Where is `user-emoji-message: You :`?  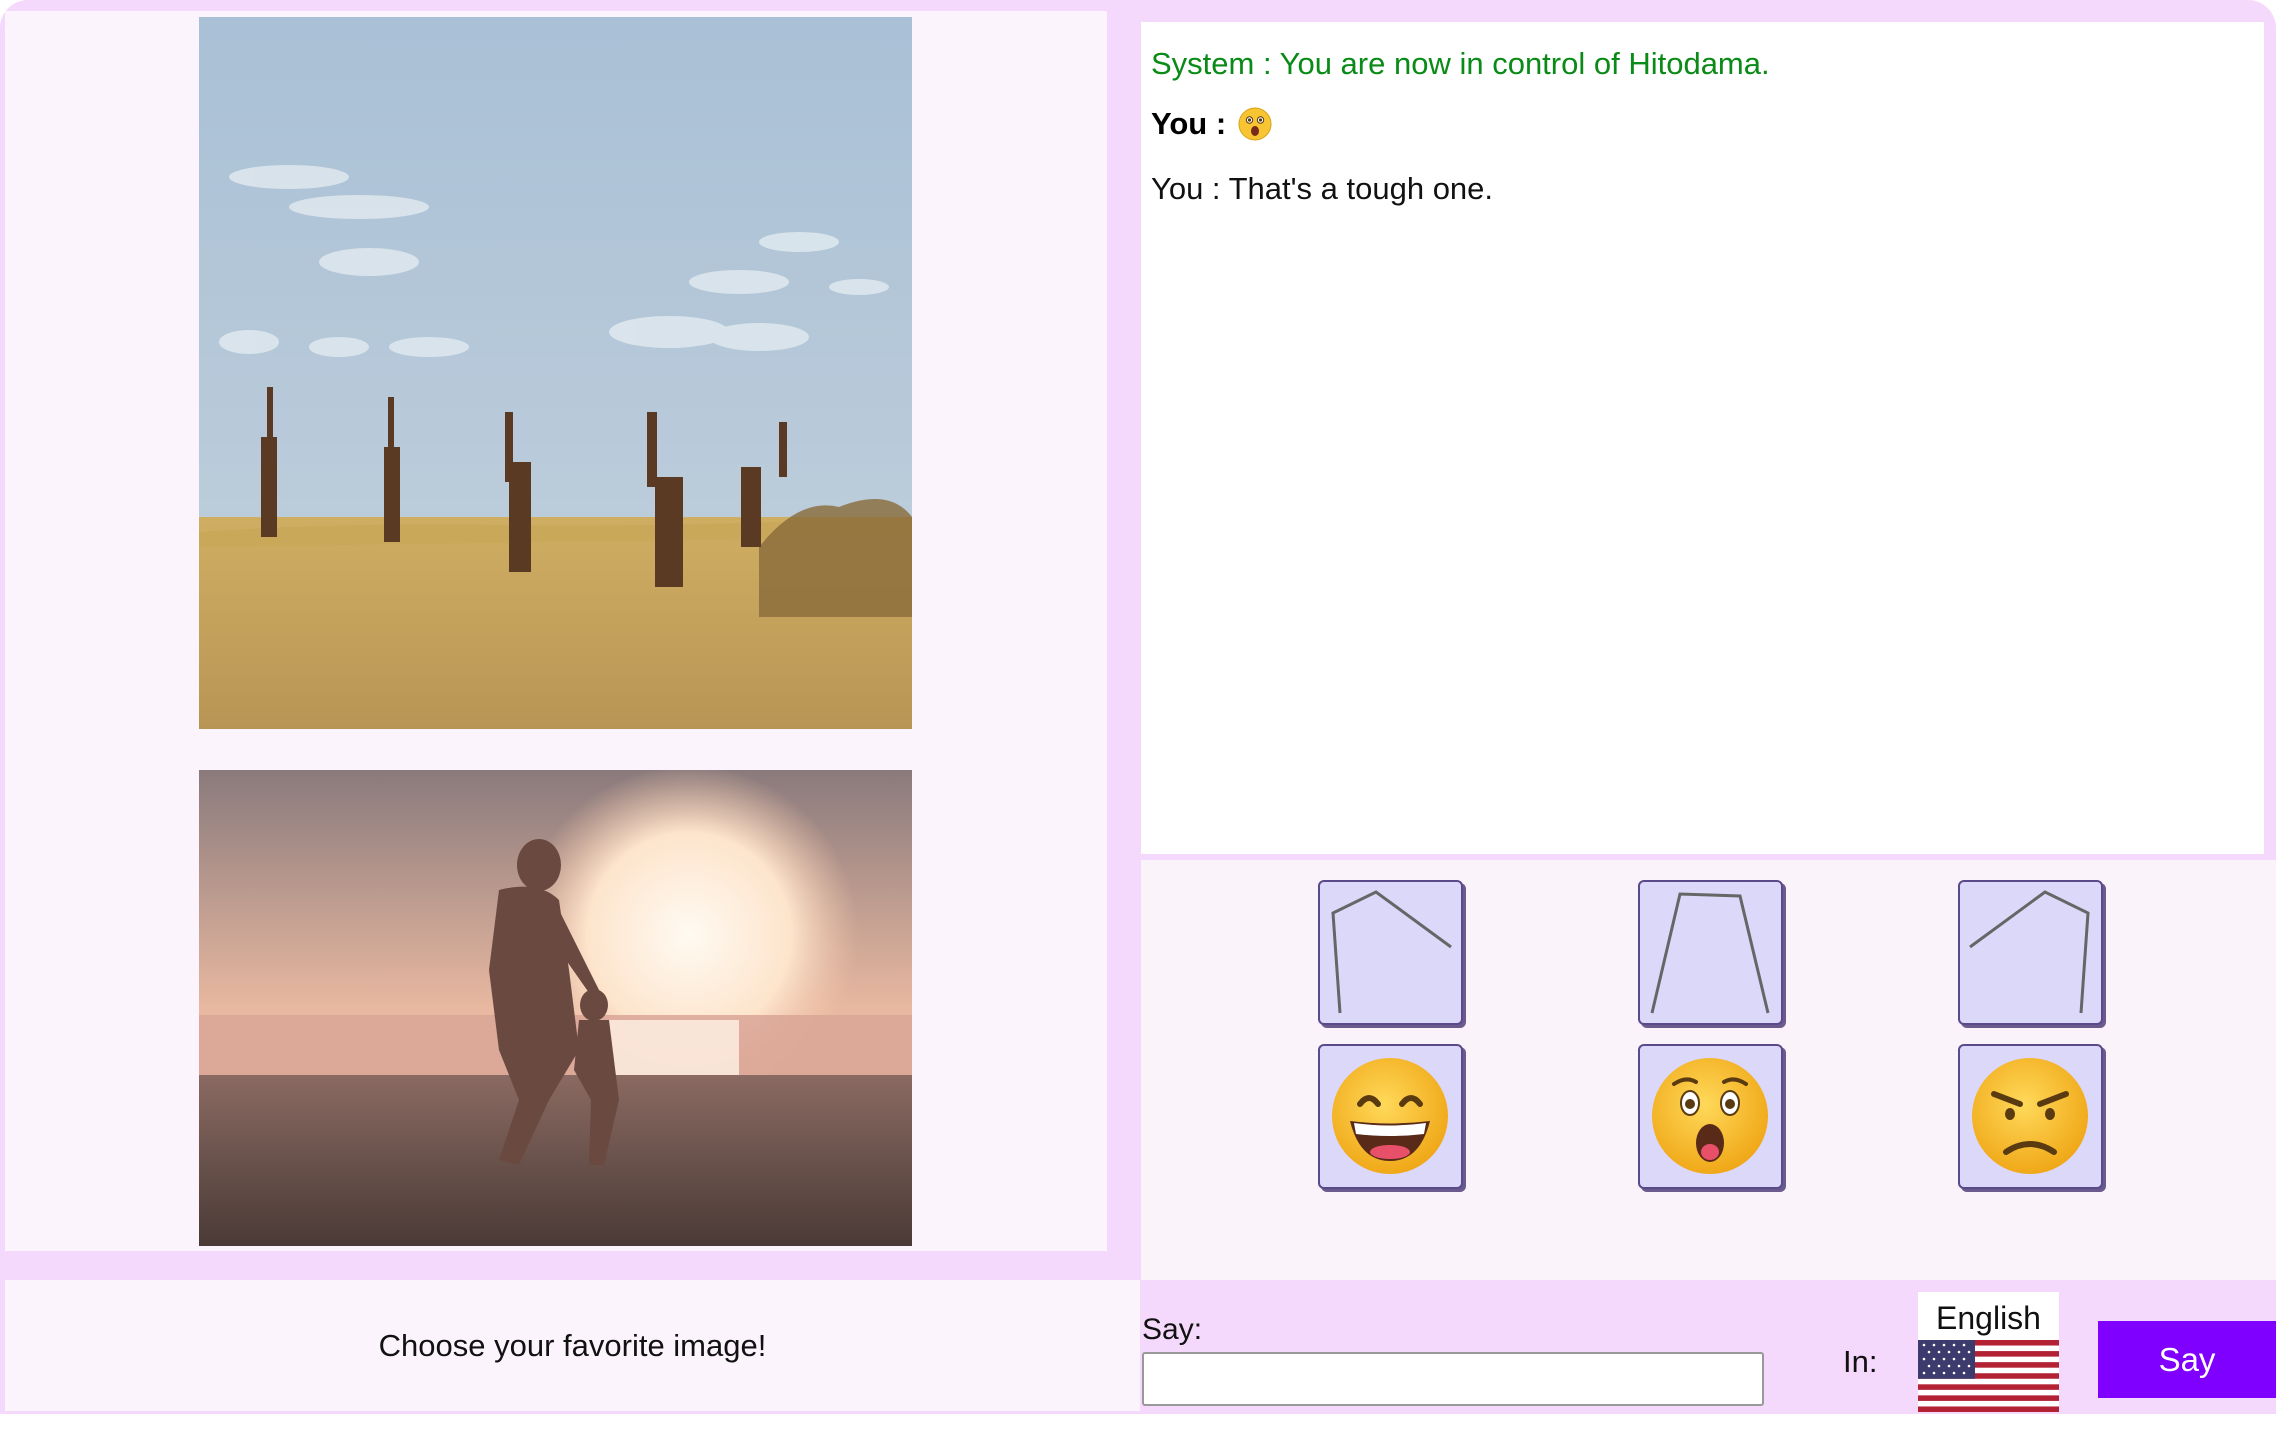
user-emoji-message: You : is located at coordinates (1211, 124).